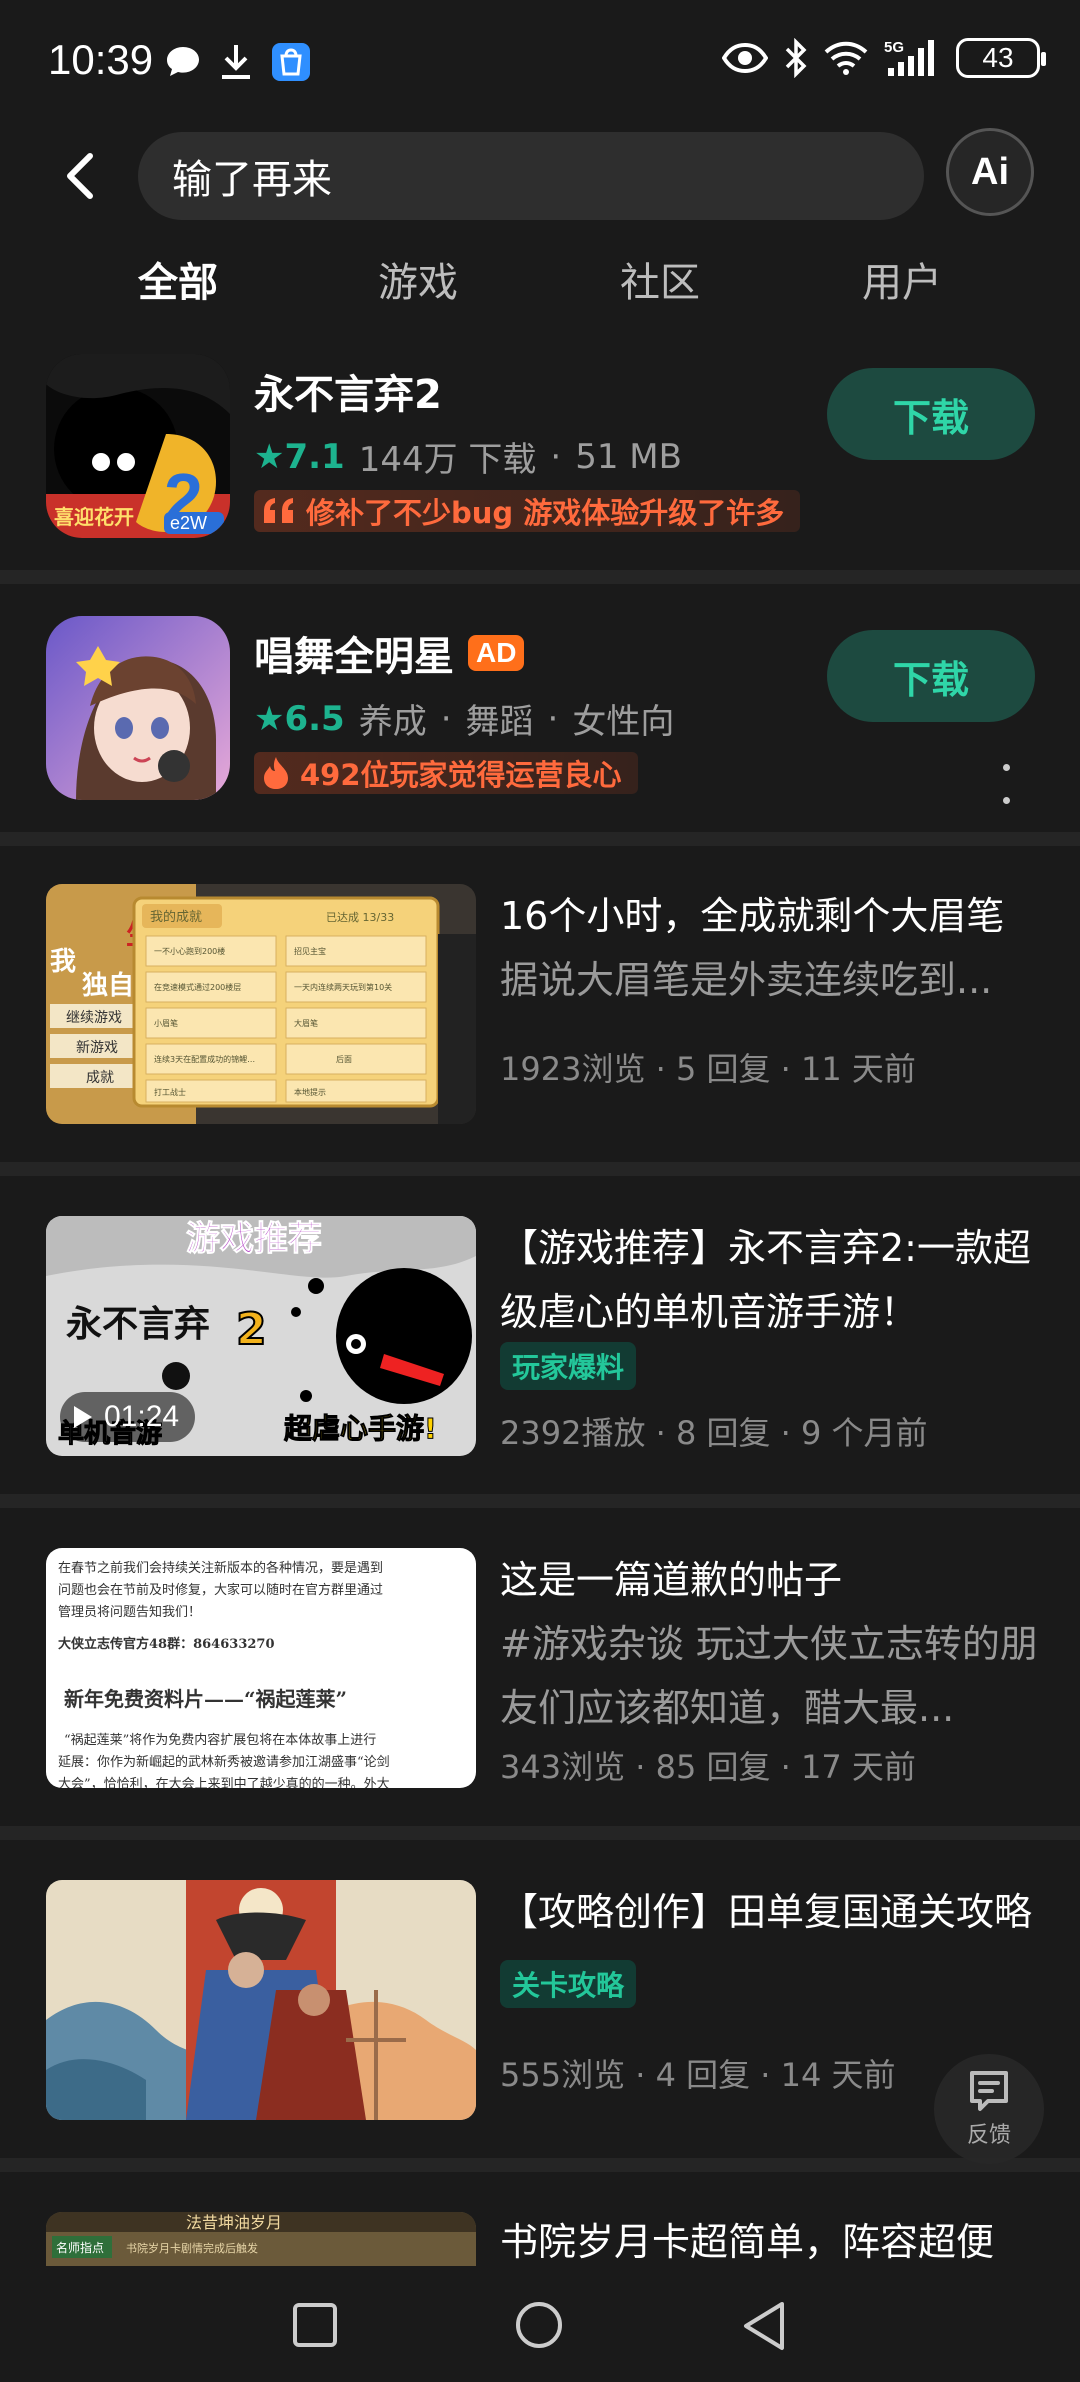 The image size is (1080, 2382). Describe the element at coordinates (220, 1590) in the screenshot. I see `svg-text: 问题也会在节前及时修复，大家可以随时在官方群里通过` at that location.